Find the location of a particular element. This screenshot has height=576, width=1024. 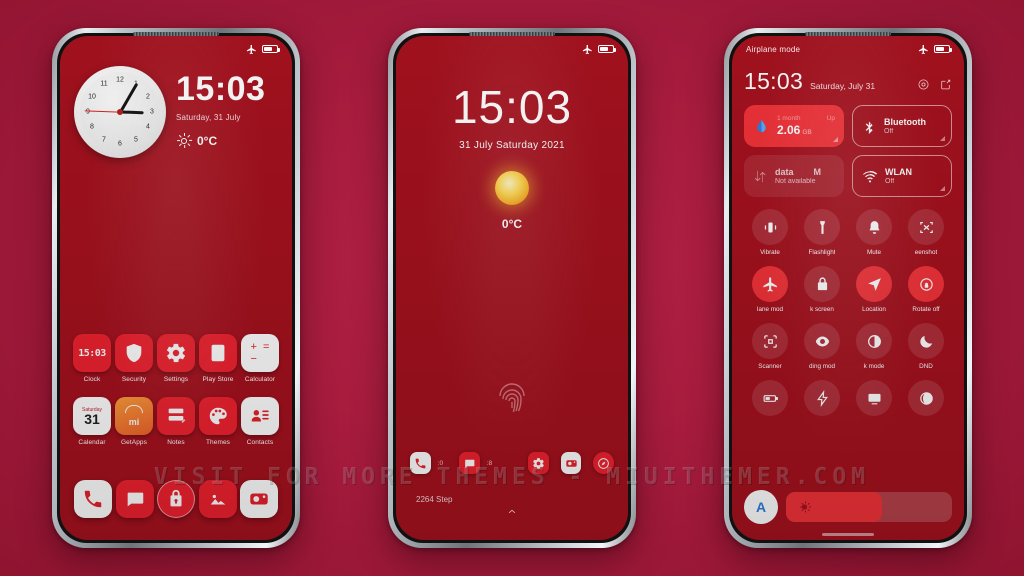

contacts-icon is located at coordinates (260, 416).